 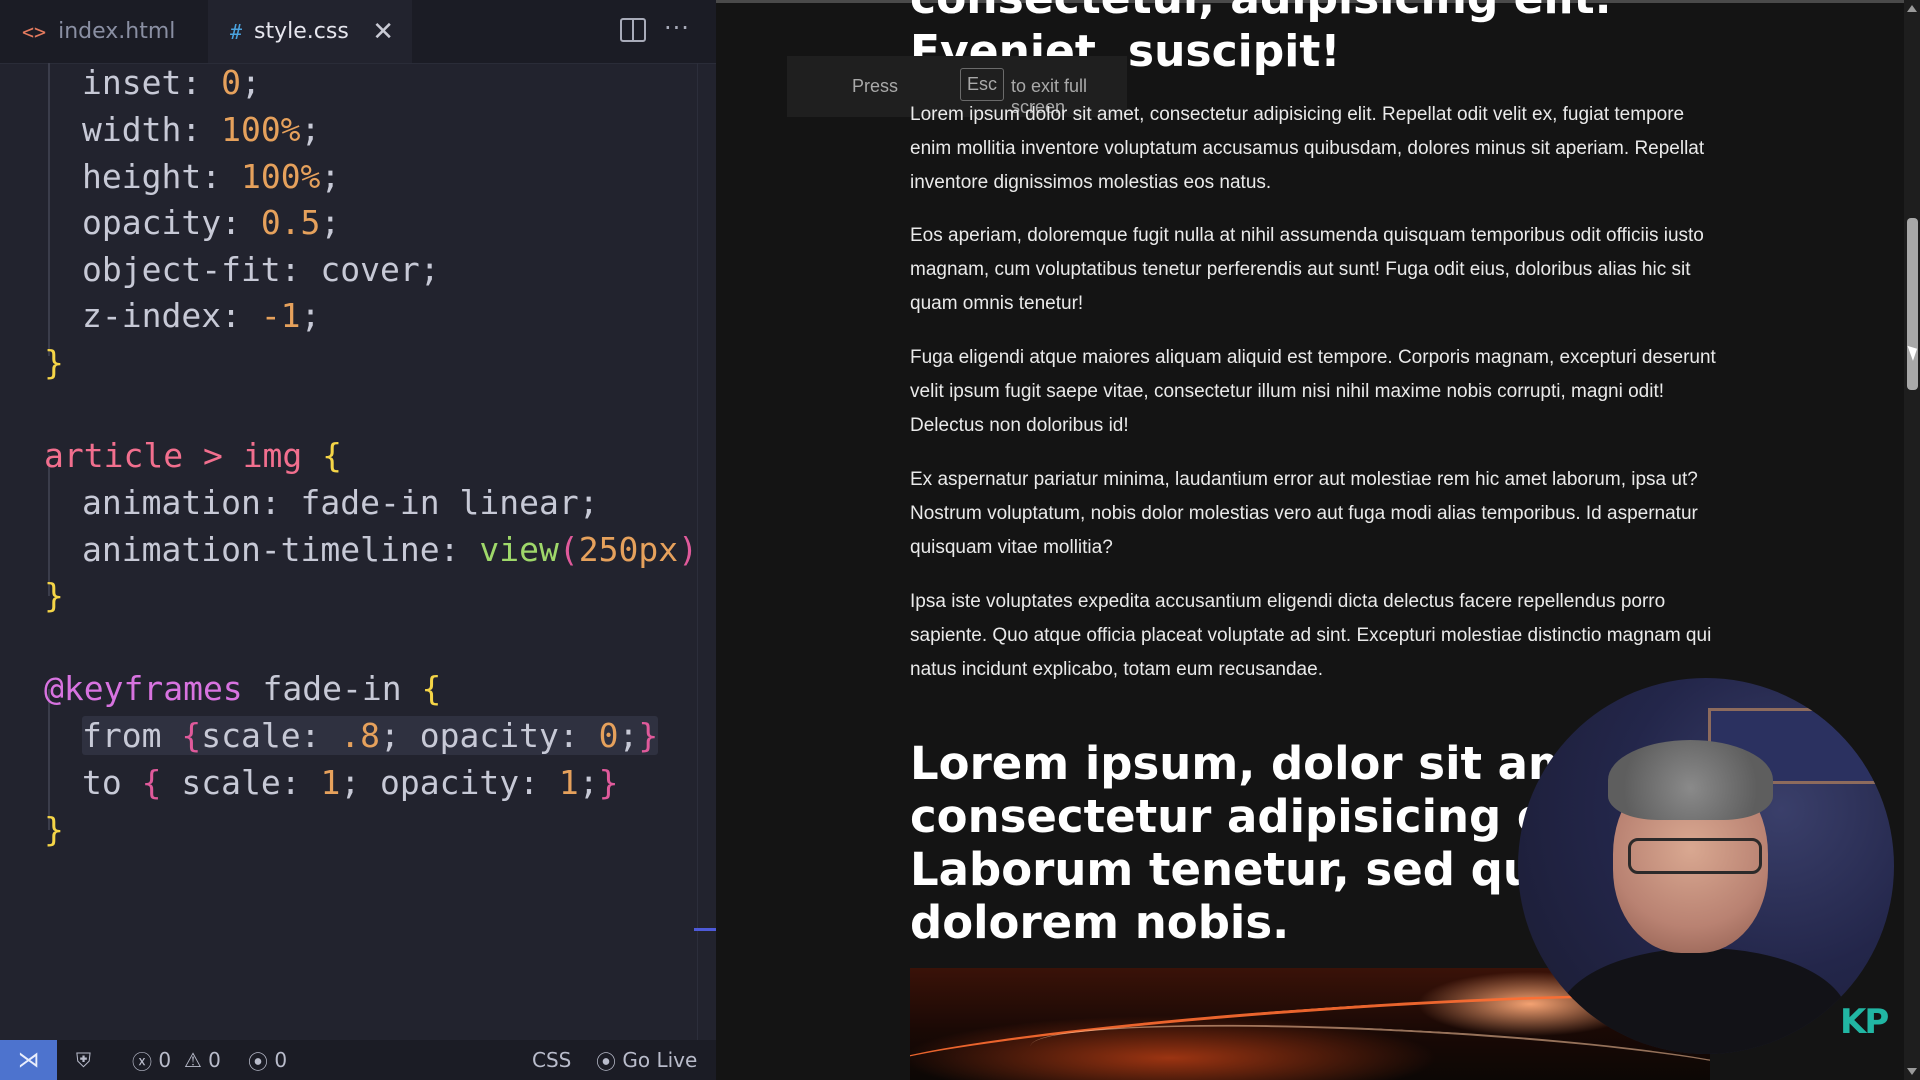 What do you see at coordinates (261, 269) in the screenshot?
I see `code-line: object-fit: cover;` at bounding box center [261, 269].